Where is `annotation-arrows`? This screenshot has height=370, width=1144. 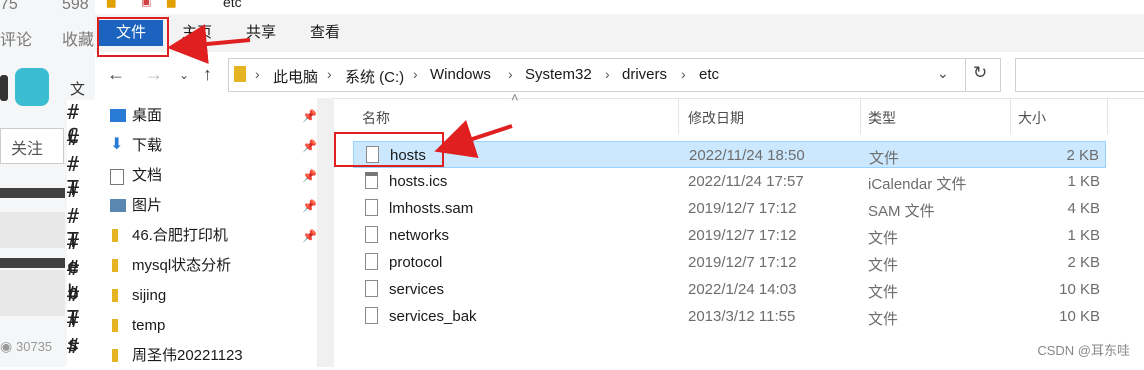
annotation-arrows is located at coordinates (340, 91).